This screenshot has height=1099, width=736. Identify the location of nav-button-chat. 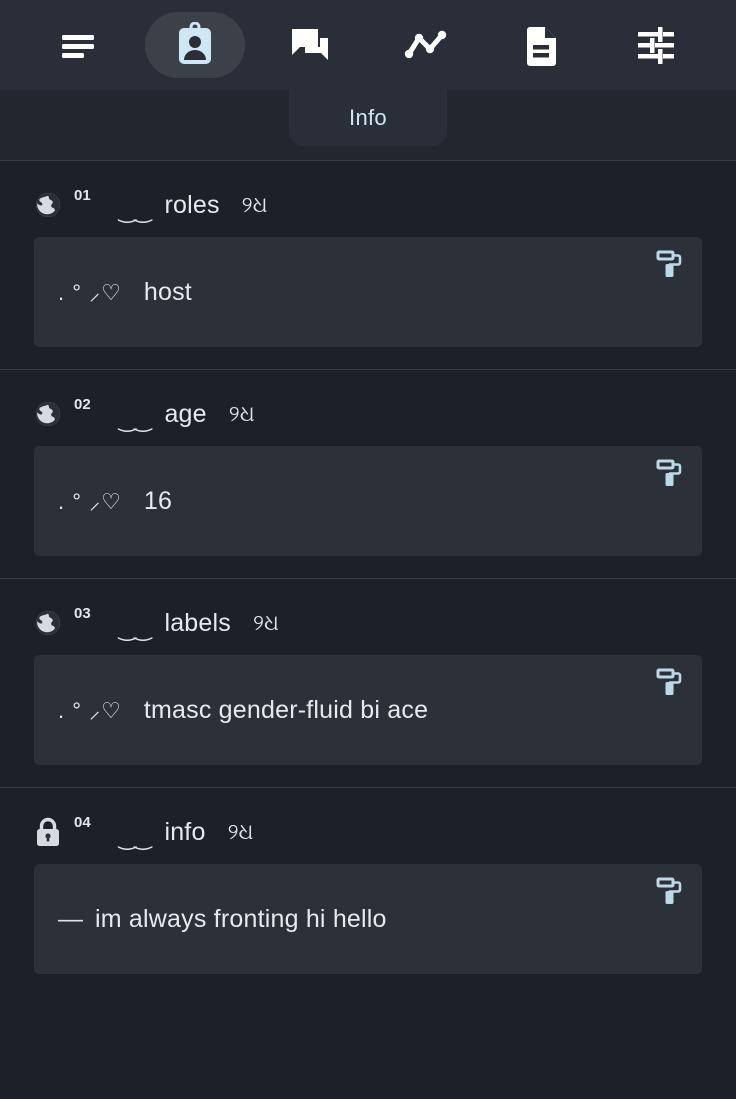
(310, 45).